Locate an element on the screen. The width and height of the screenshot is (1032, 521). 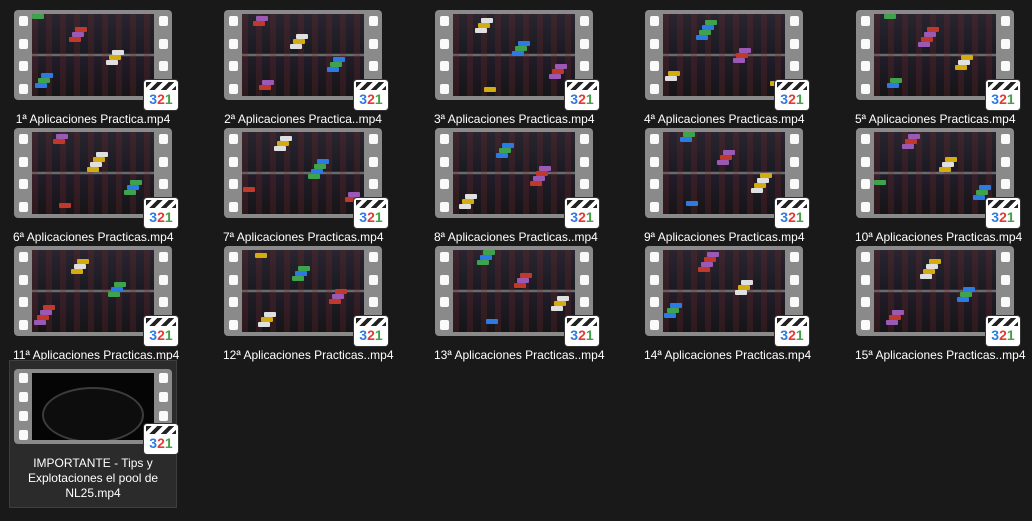
file-name-label: 13ª Aplicaciones Practicas..mp4 is located at coordinates (519, 355).